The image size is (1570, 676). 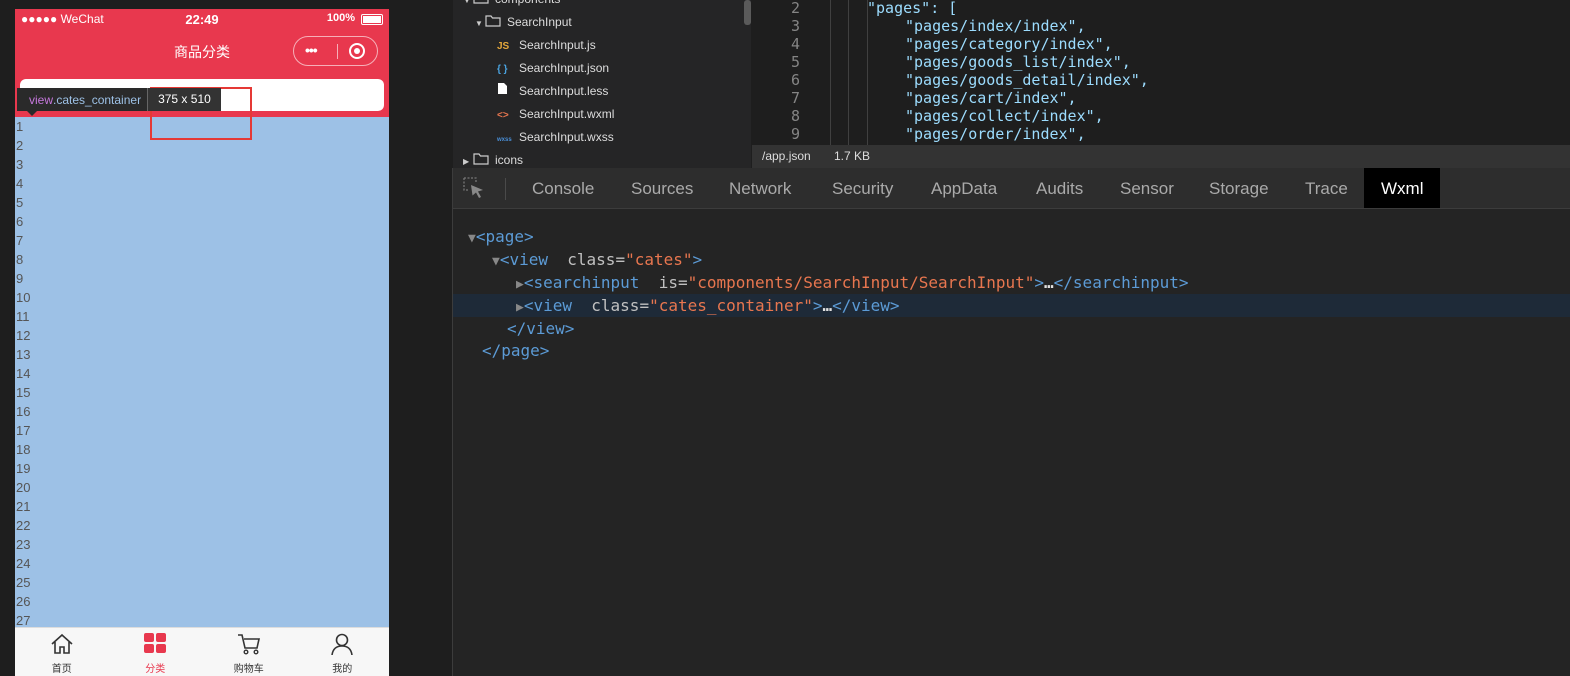 What do you see at coordinates (995, 26) in the screenshot?
I see `code-line: "pages/index/index",` at bounding box center [995, 26].